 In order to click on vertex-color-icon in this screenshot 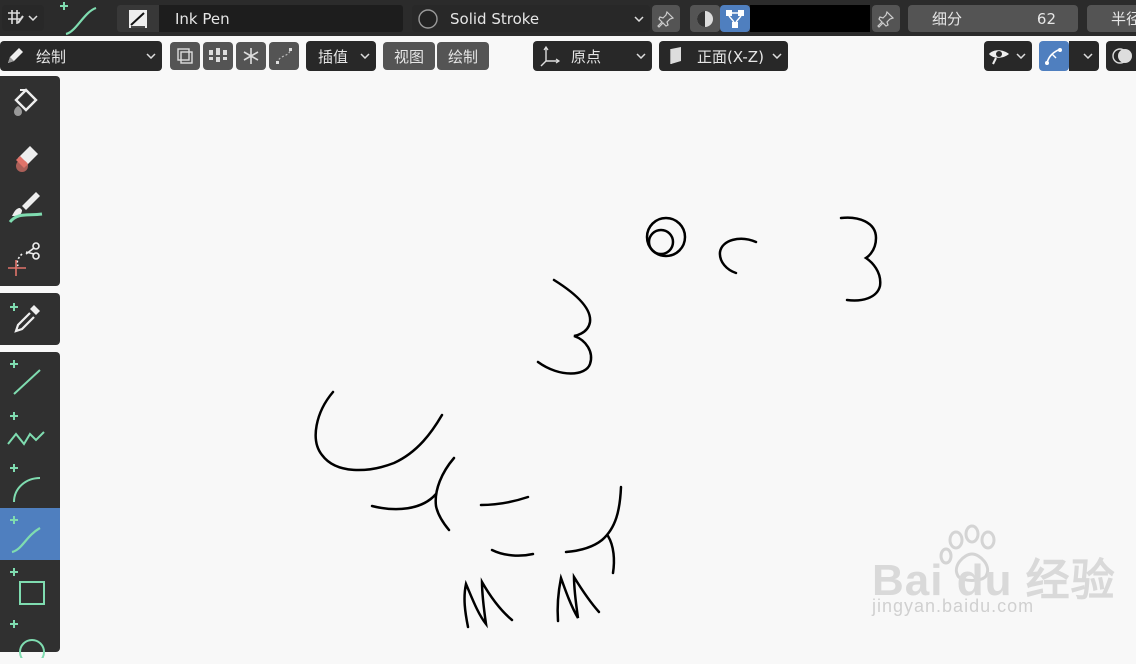, I will do `click(735, 18)`.